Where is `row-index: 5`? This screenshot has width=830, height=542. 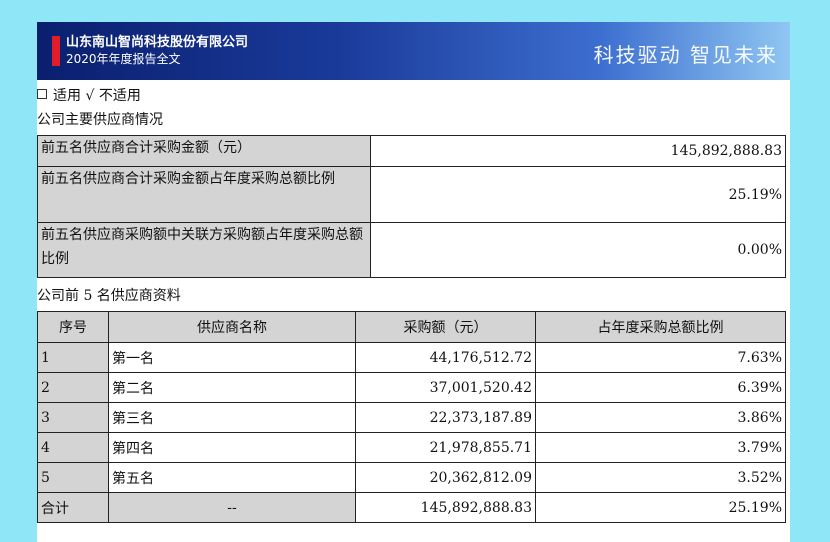
row-index: 5 is located at coordinates (73, 477).